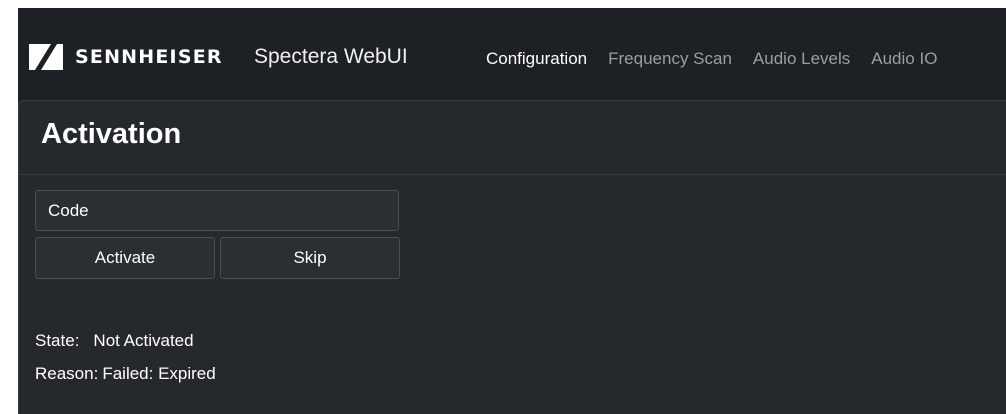  I want to click on brand-name: SENNHEISER, so click(149, 57).